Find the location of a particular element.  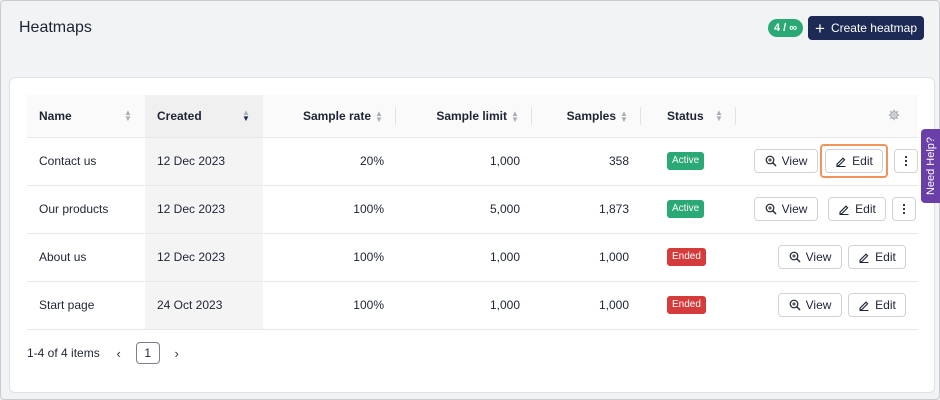

column-header-name: Name ▲ ▼ is located at coordinates (86, 116).